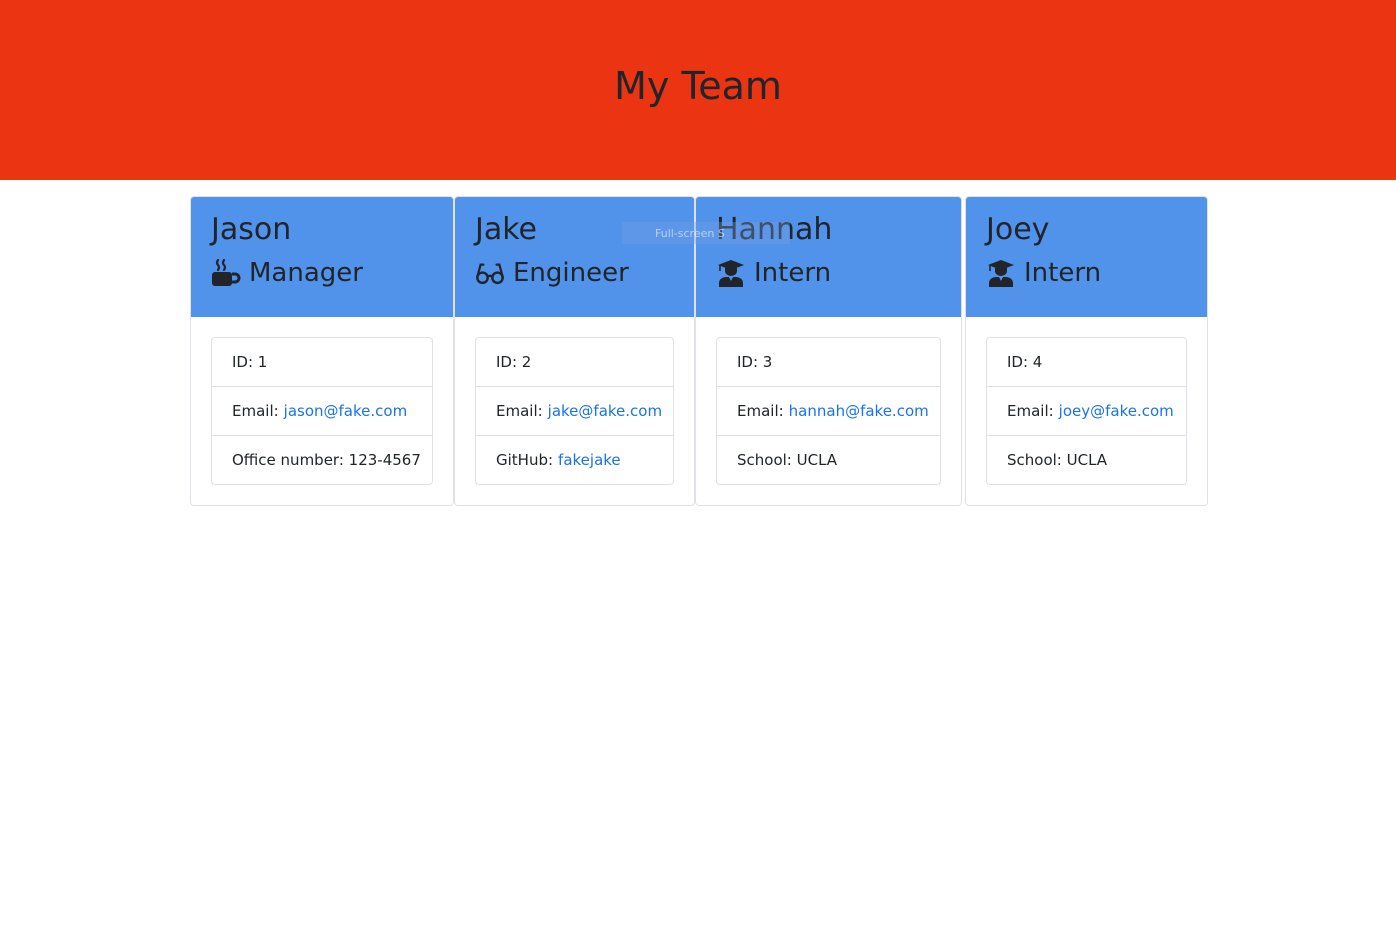 This screenshot has height=931, width=1396. I want to click on page-title: My Team, so click(698, 86).